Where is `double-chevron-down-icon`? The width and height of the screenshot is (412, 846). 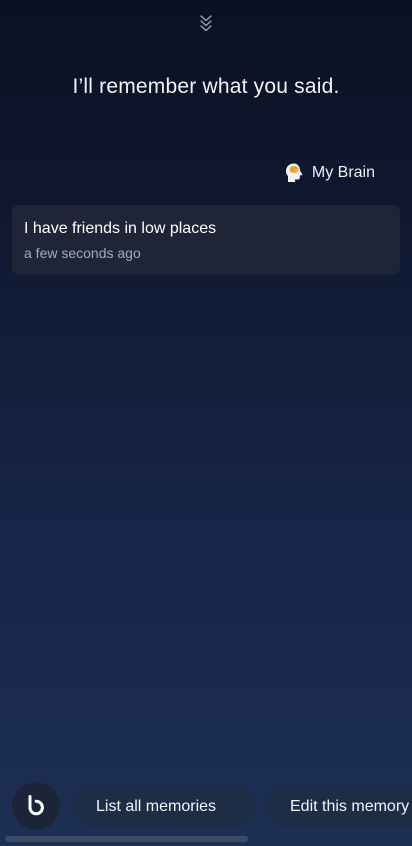
double-chevron-down-icon is located at coordinates (206, 23).